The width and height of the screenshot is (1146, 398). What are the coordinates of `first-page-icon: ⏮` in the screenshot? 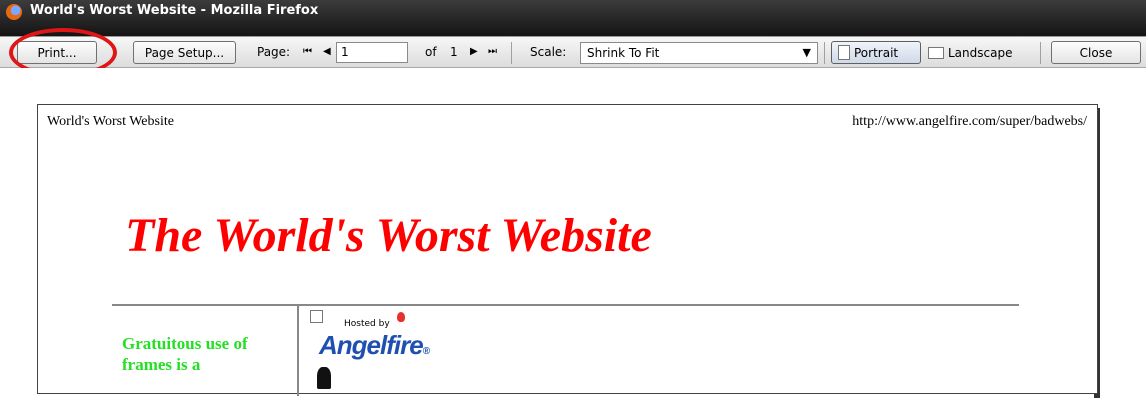 It's located at (307, 51).